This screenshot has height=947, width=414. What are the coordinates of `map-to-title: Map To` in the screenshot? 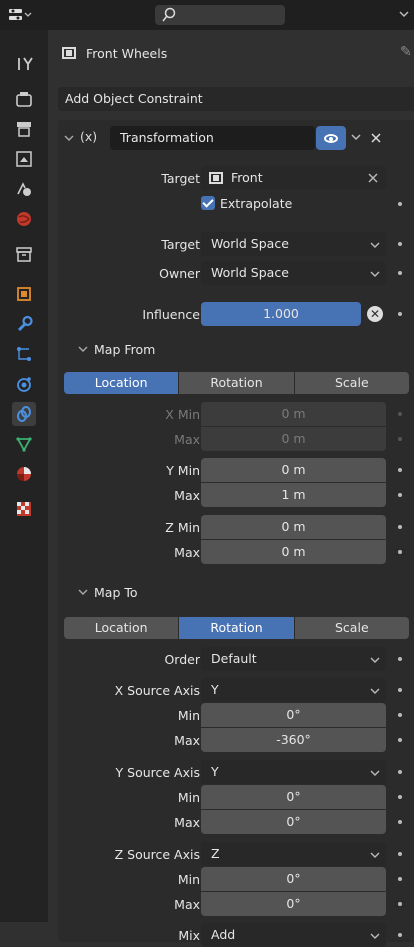 It's located at (116, 592).